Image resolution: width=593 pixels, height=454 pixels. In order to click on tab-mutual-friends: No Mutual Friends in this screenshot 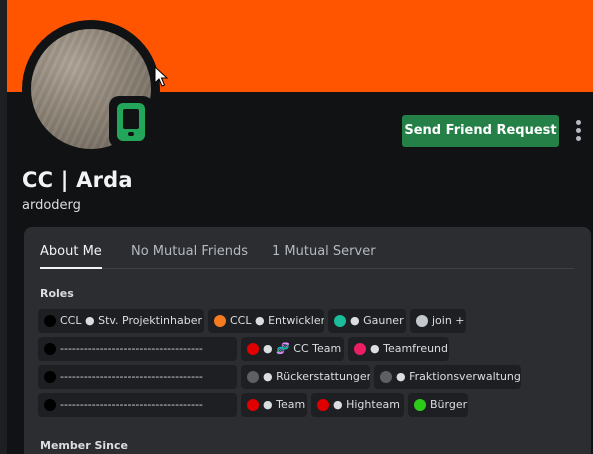, I will do `click(189, 251)`.